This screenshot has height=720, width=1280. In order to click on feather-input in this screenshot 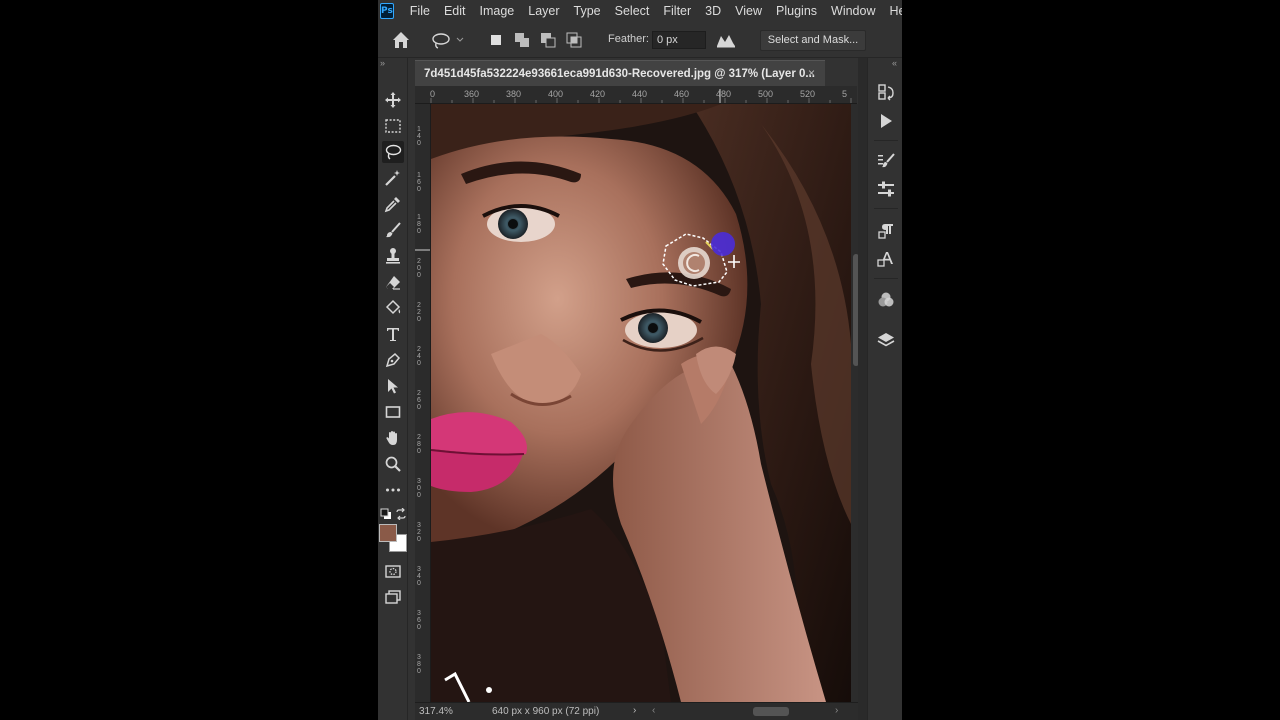, I will do `click(679, 40)`.